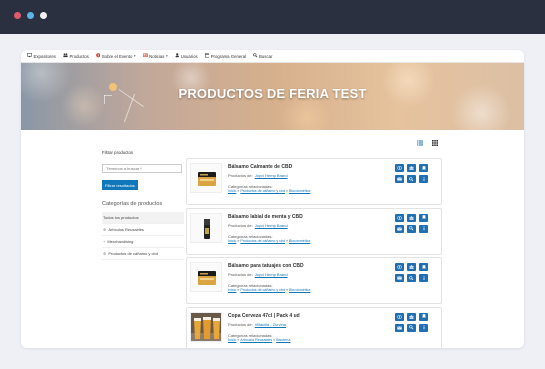 Image resolution: width=545 pixels, height=369 pixels. What do you see at coordinates (104, 241) in the screenshot?
I see `plus-icon: +` at bounding box center [104, 241].